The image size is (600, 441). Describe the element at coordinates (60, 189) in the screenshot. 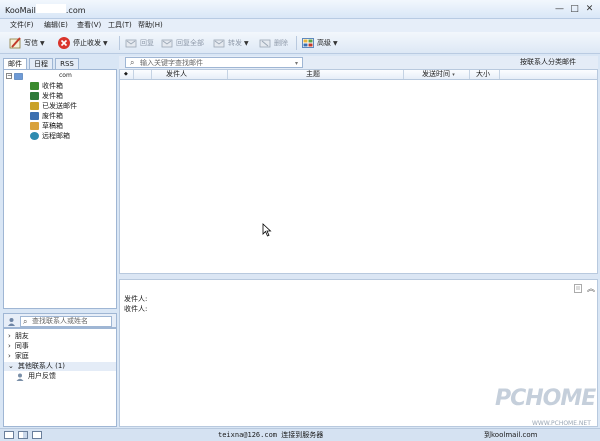

I see `folder-tree: − com 收件箱 发件箱 已发送邮件 废件箱 草稿箱 远程邮箱` at that location.